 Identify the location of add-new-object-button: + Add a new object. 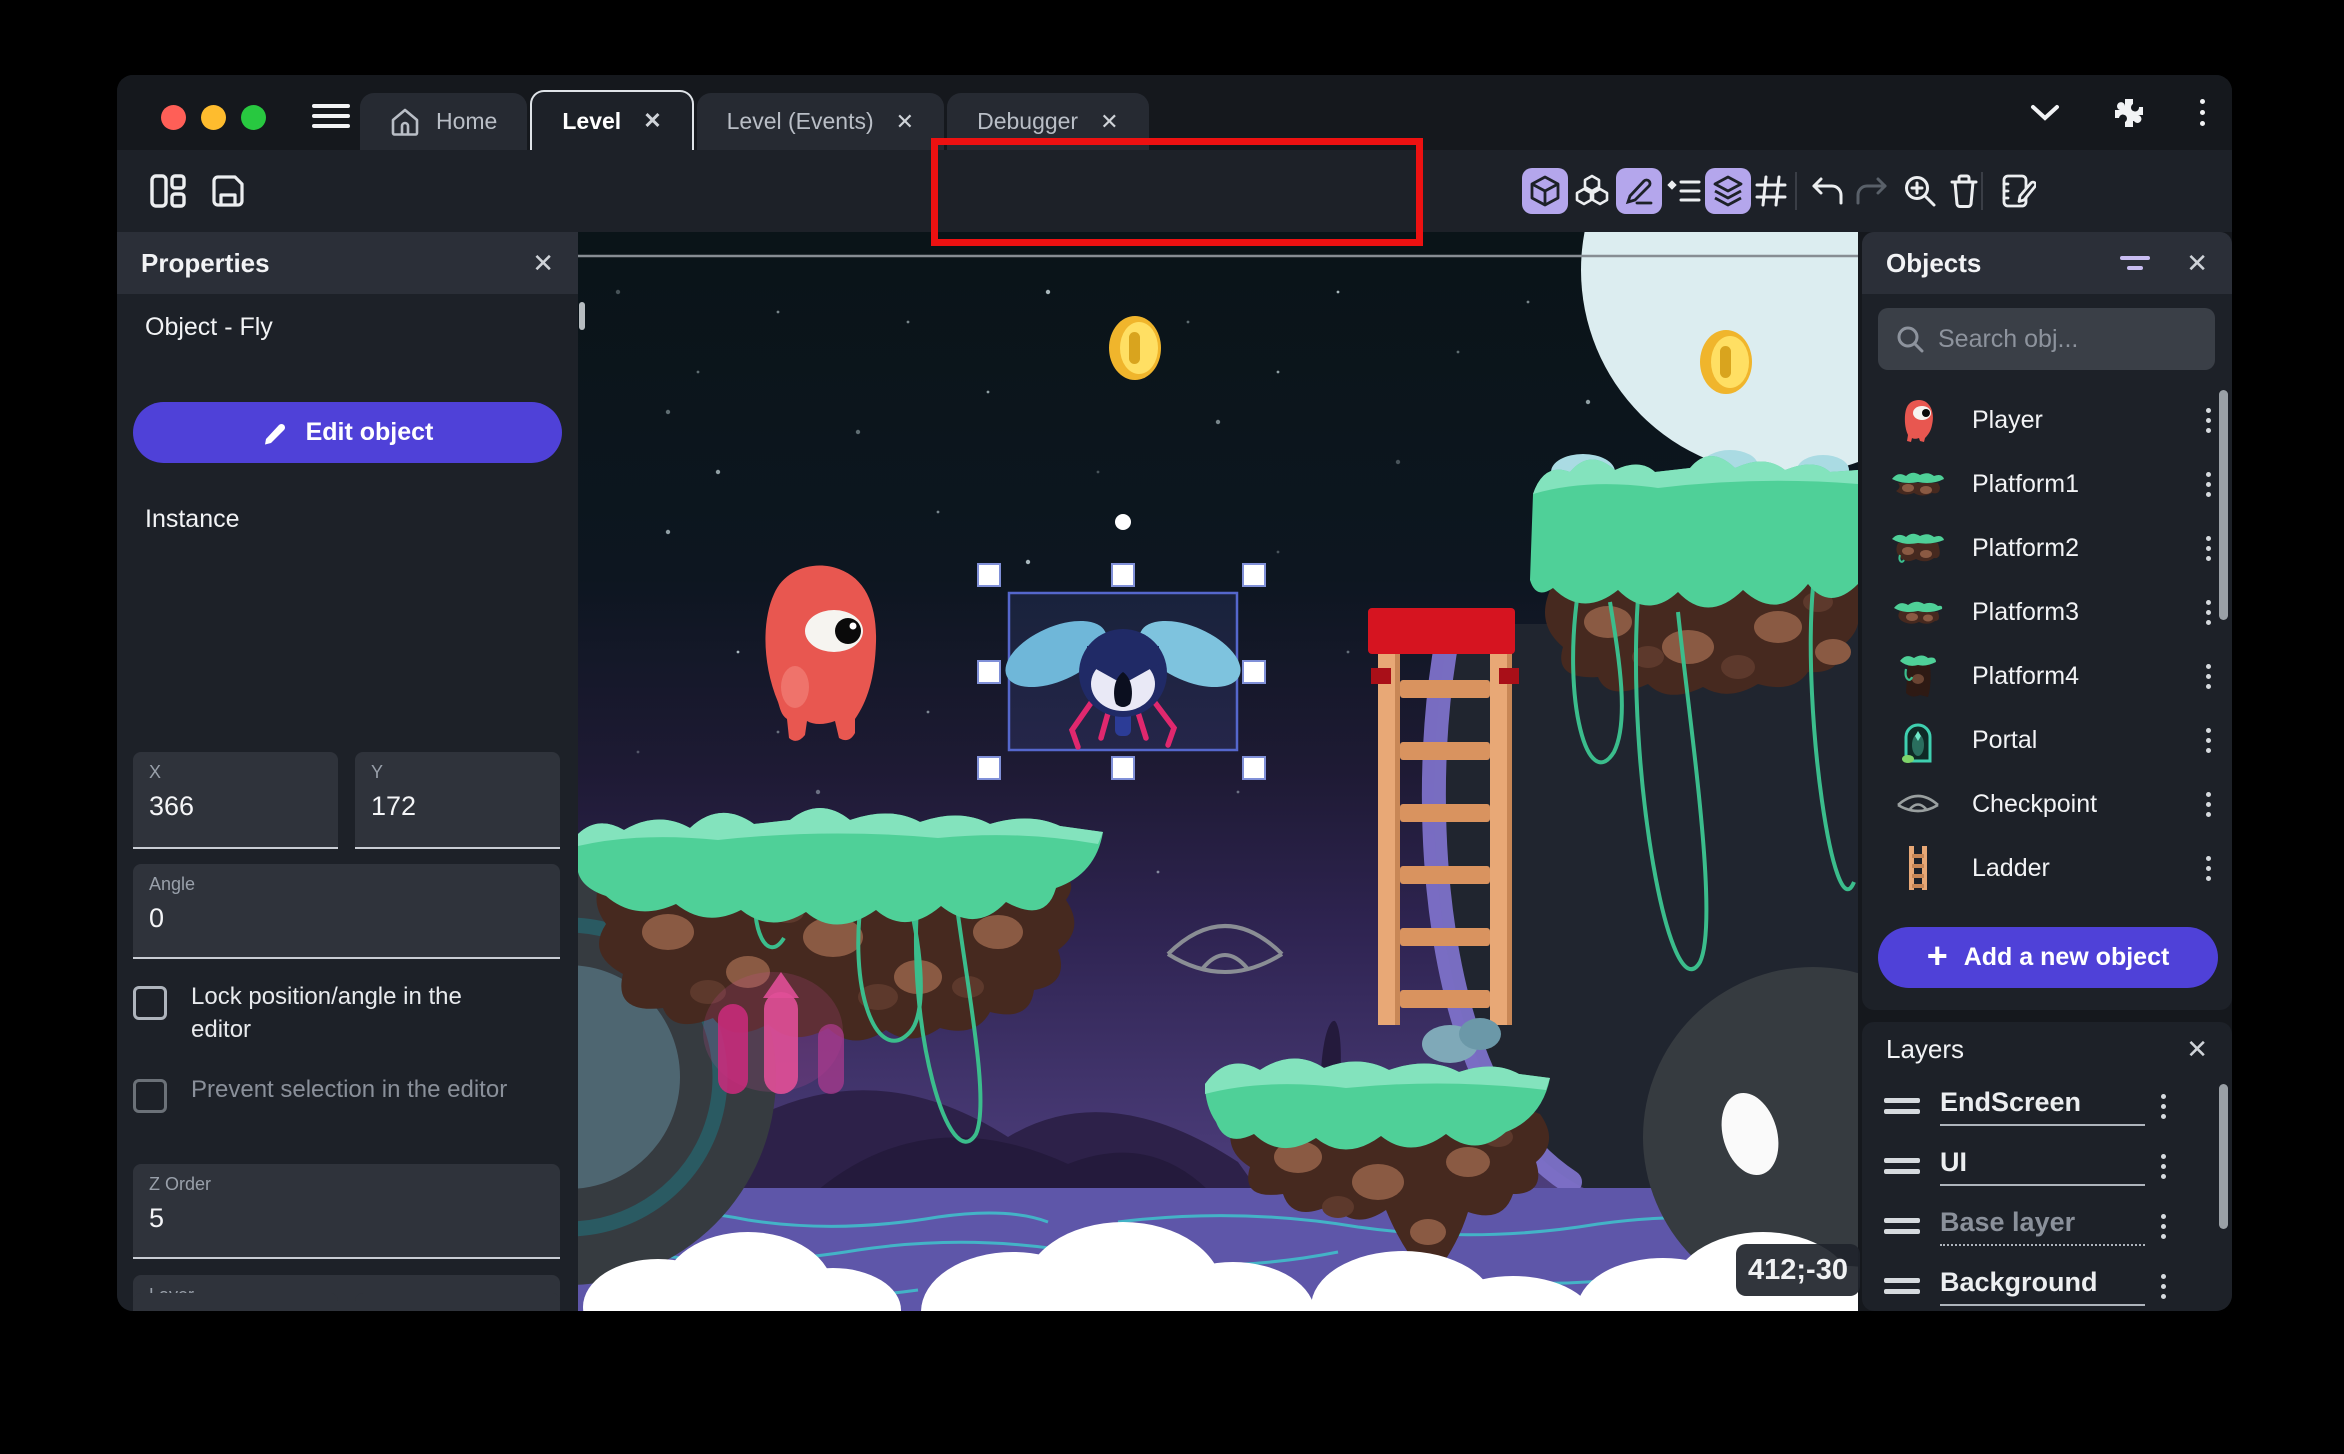
(2048, 957).